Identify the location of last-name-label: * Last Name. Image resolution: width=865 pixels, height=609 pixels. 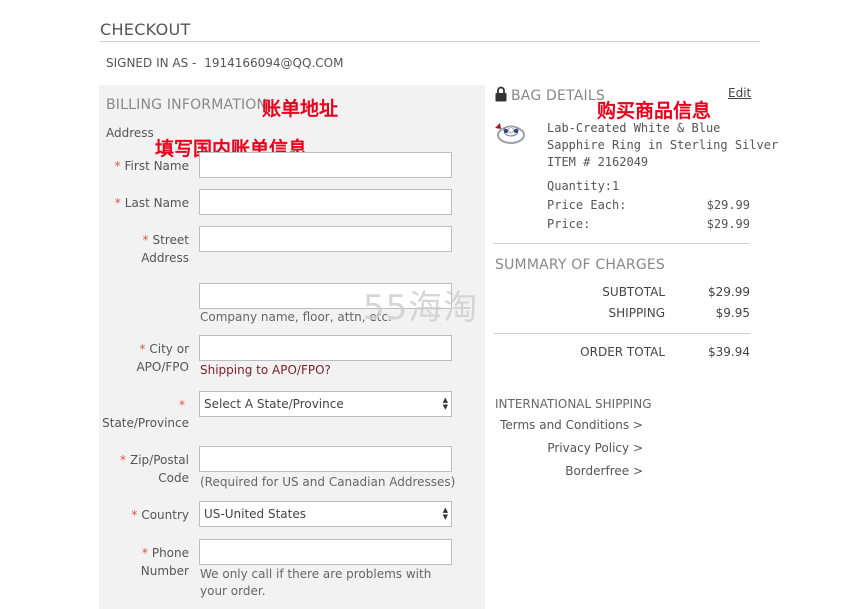
(151, 203).